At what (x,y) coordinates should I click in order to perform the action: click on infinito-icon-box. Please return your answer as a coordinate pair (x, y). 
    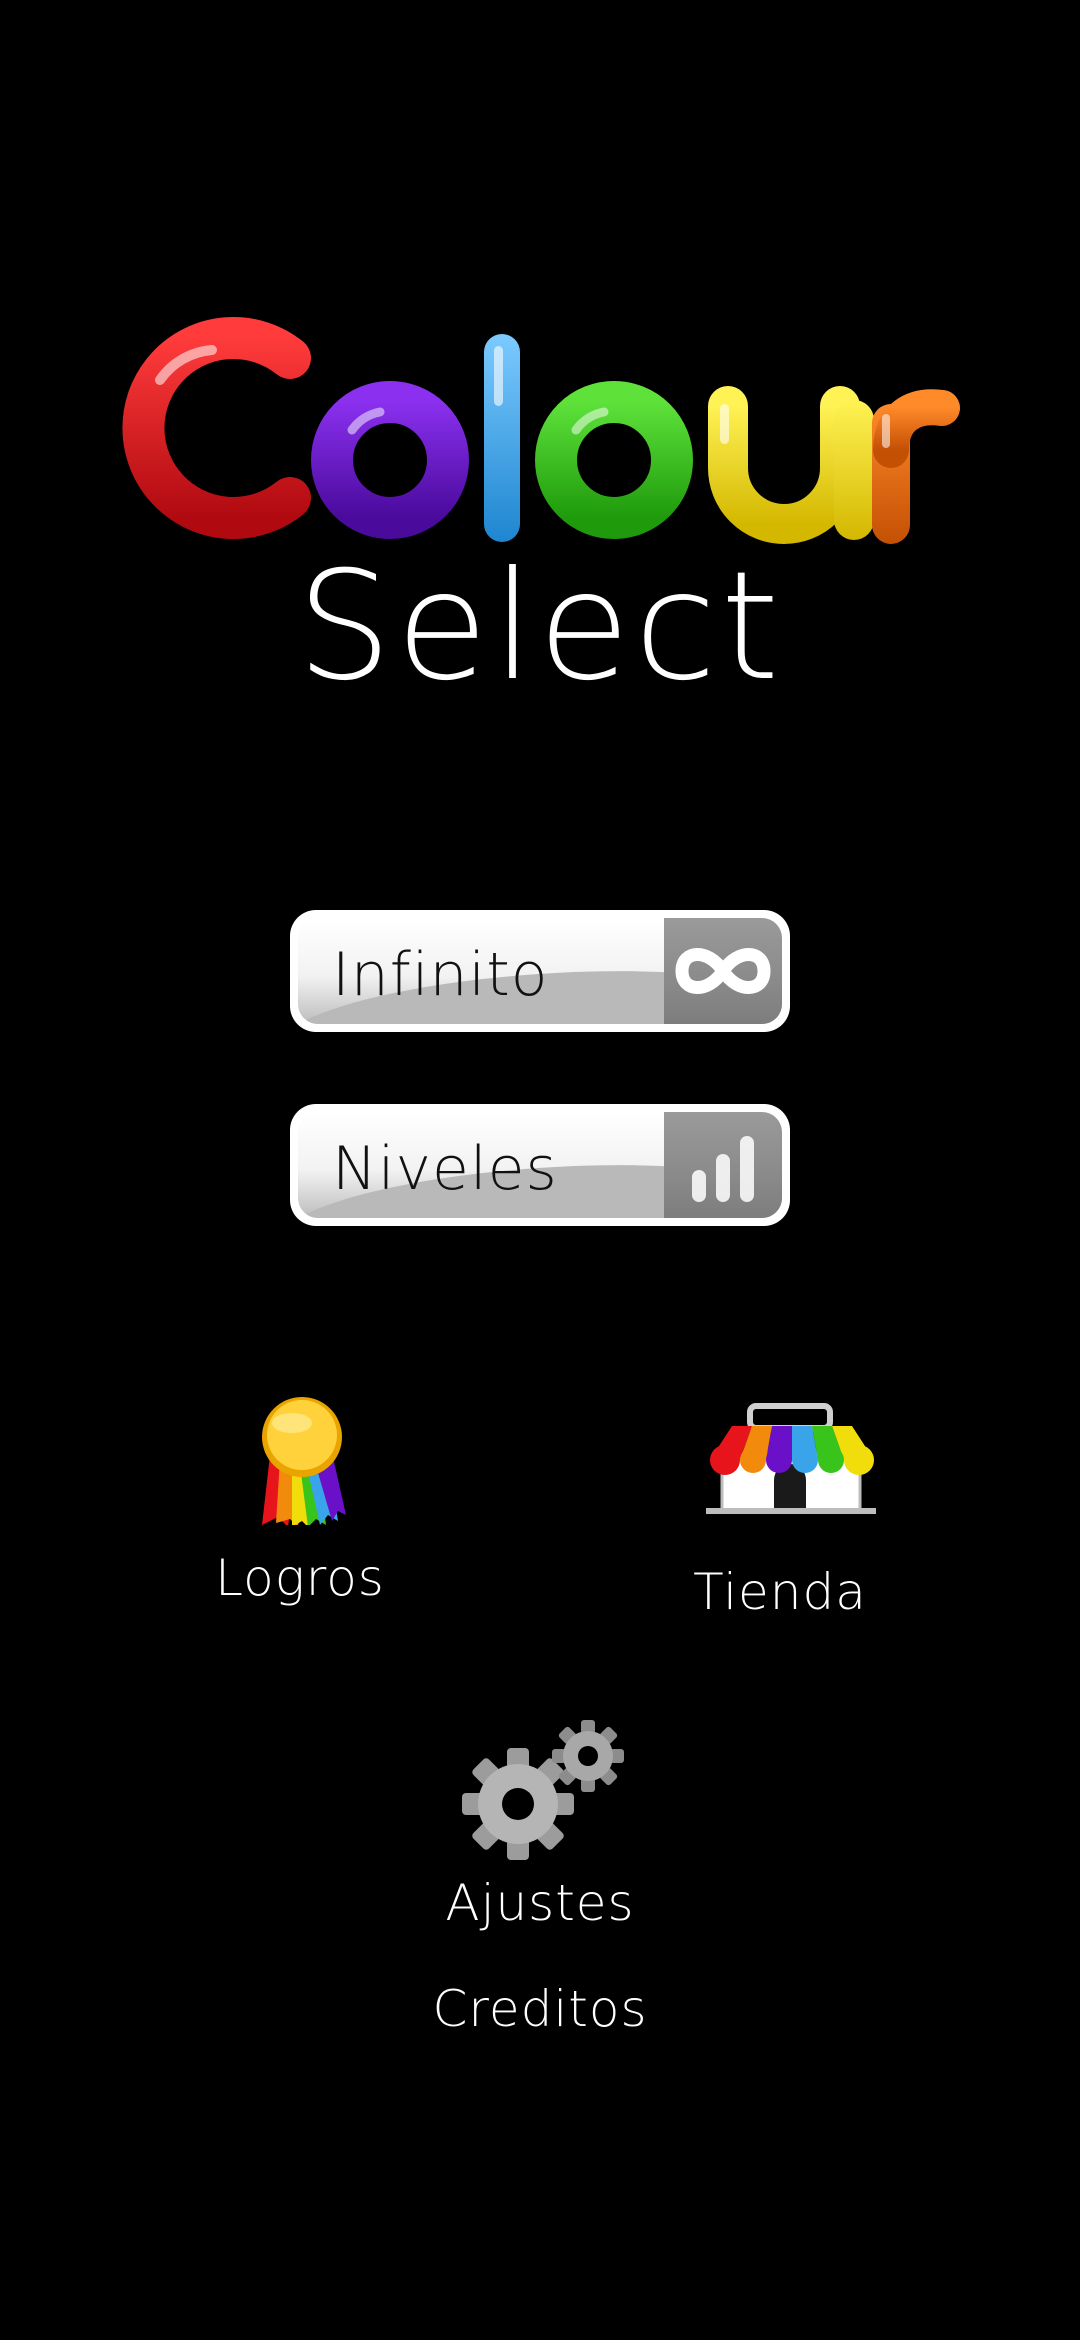
    Looking at the image, I should click on (723, 971).